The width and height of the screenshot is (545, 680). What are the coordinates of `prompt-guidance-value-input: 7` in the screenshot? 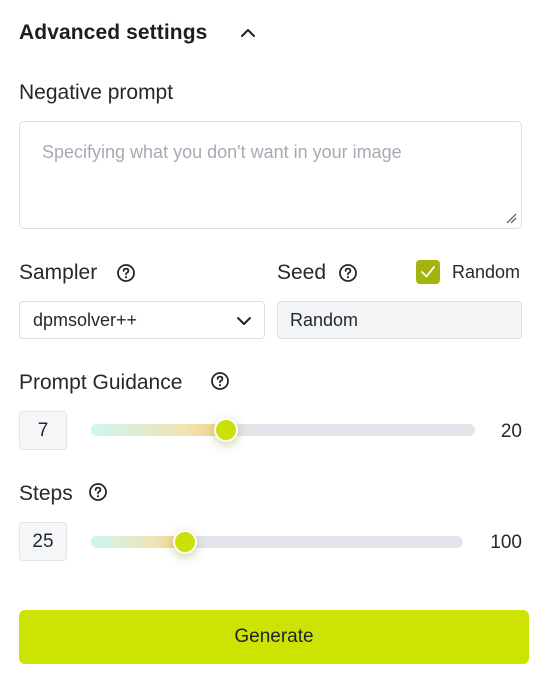 It's located at (43, 430).